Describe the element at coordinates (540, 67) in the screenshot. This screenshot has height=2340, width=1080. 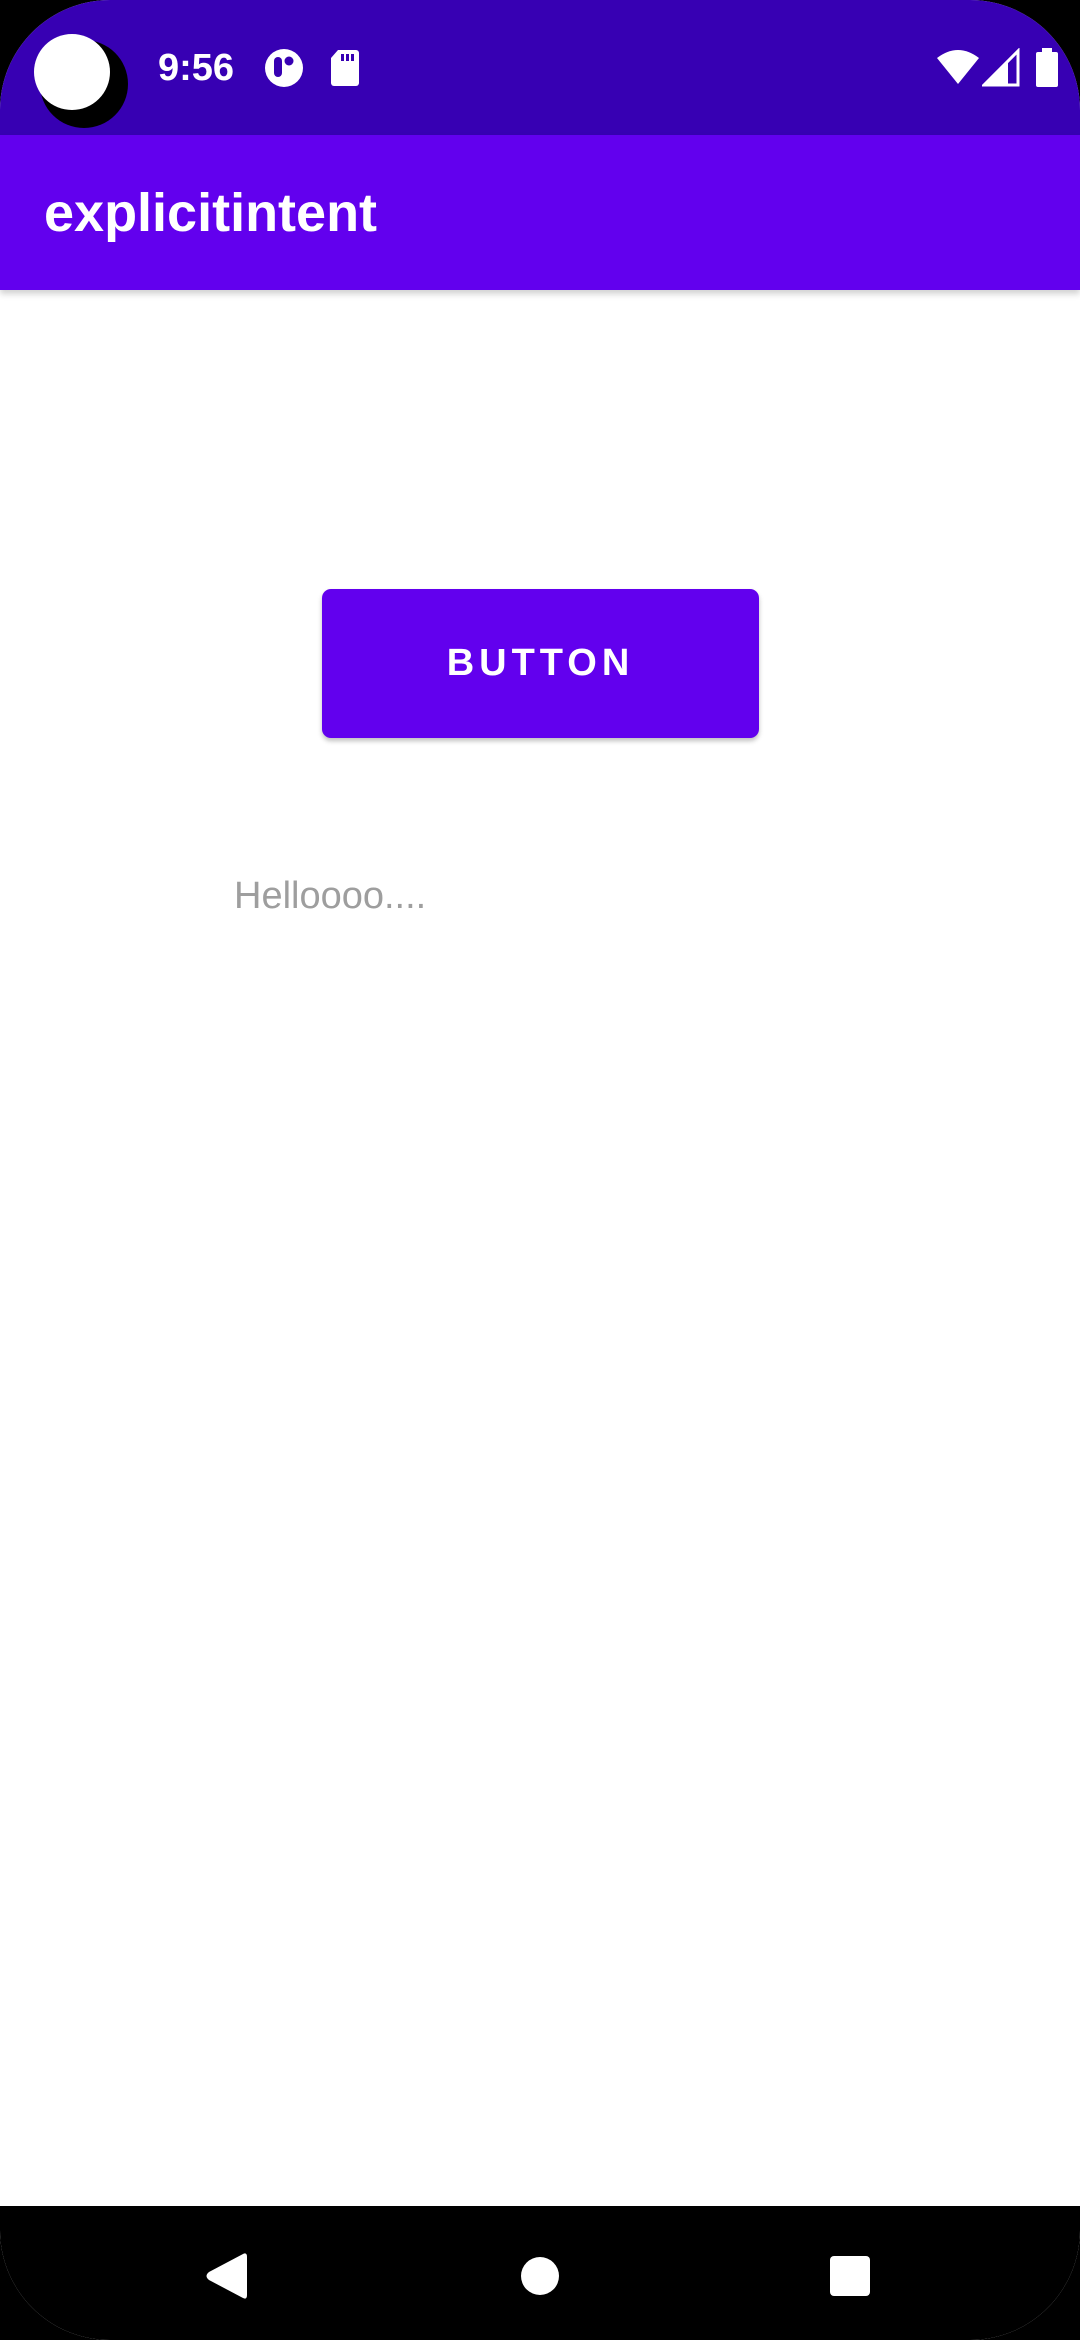
I see `status-bar: 9:56` at that location.